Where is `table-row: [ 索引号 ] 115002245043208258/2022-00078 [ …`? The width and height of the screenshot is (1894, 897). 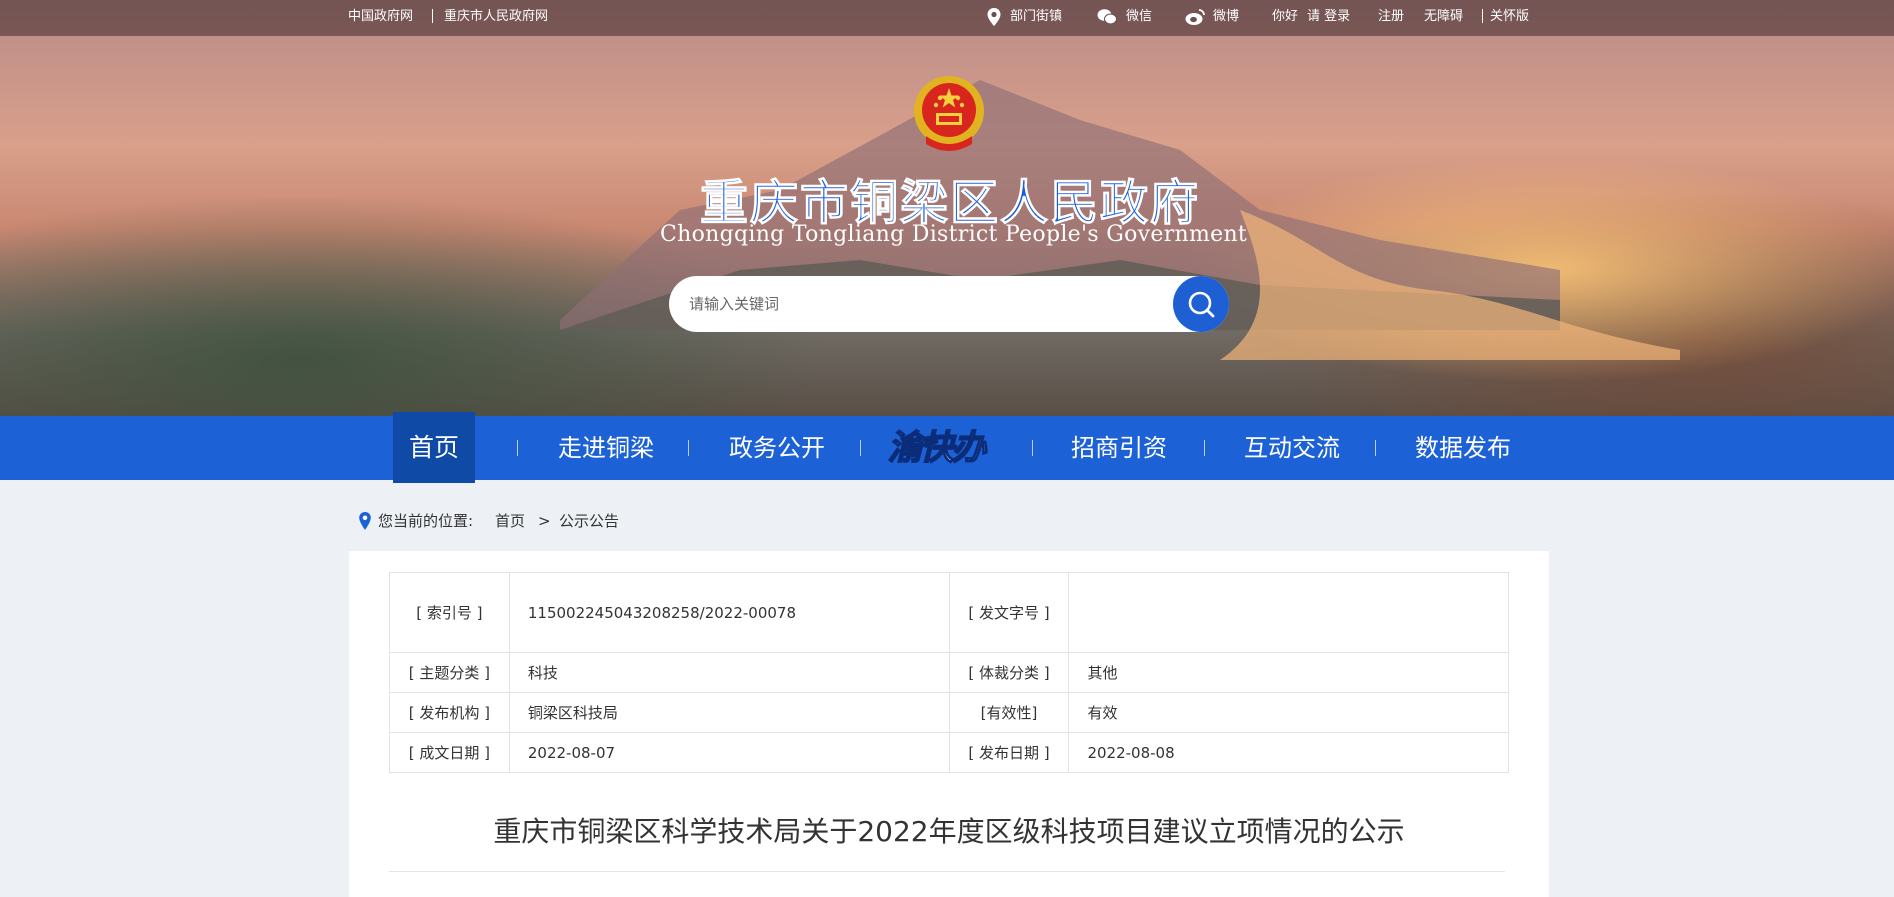
table-row: [ 索引号 ] 115002245043208258/2022-00078 [ … is located at coordinates (949, 612).